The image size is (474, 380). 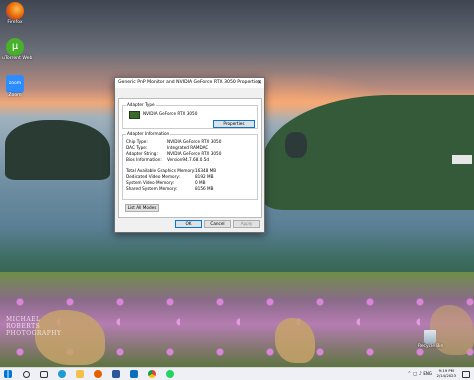 I want to click on dac-type-value: Integrated RAMDAC, so click(x=188, y=147).